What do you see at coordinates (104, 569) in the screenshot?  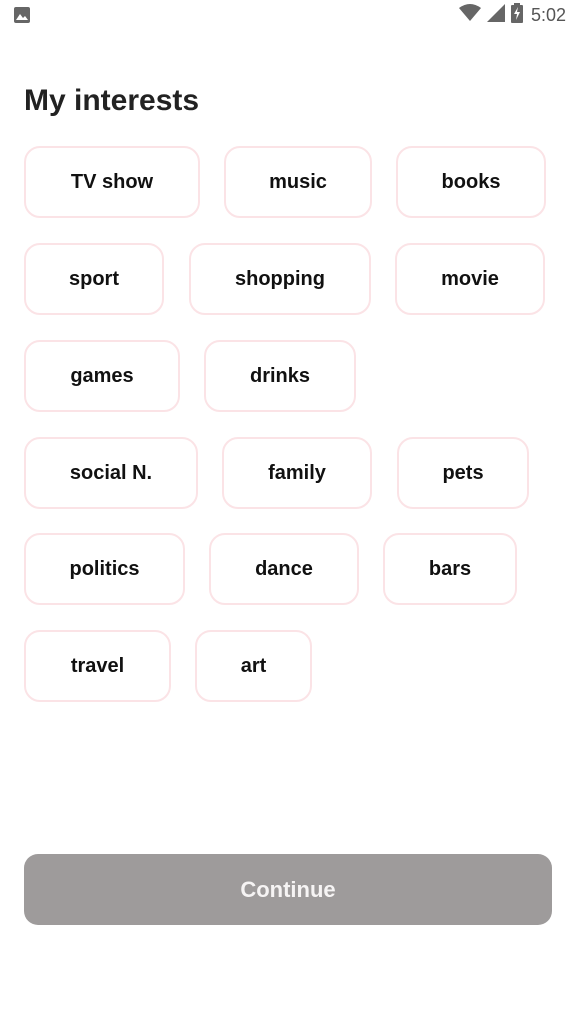 I see `interest-chip-politics: politics` at bounding box center [104, 569].